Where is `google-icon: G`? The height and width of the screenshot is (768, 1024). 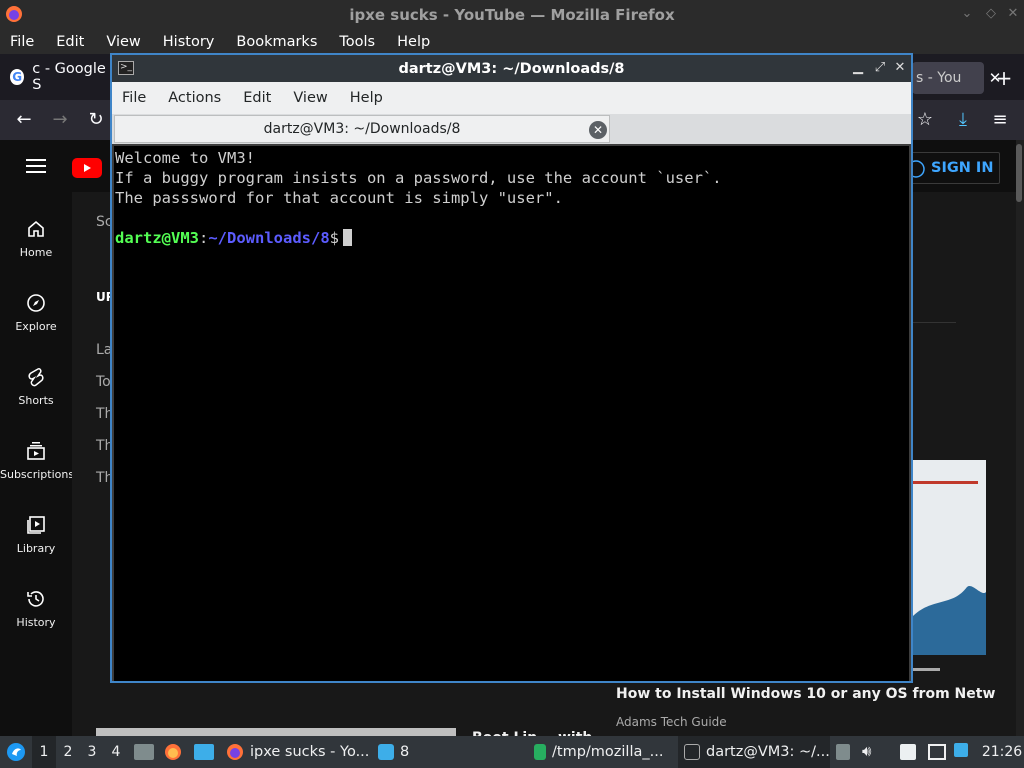 google-icon: G is located at coordinates (17, 77).